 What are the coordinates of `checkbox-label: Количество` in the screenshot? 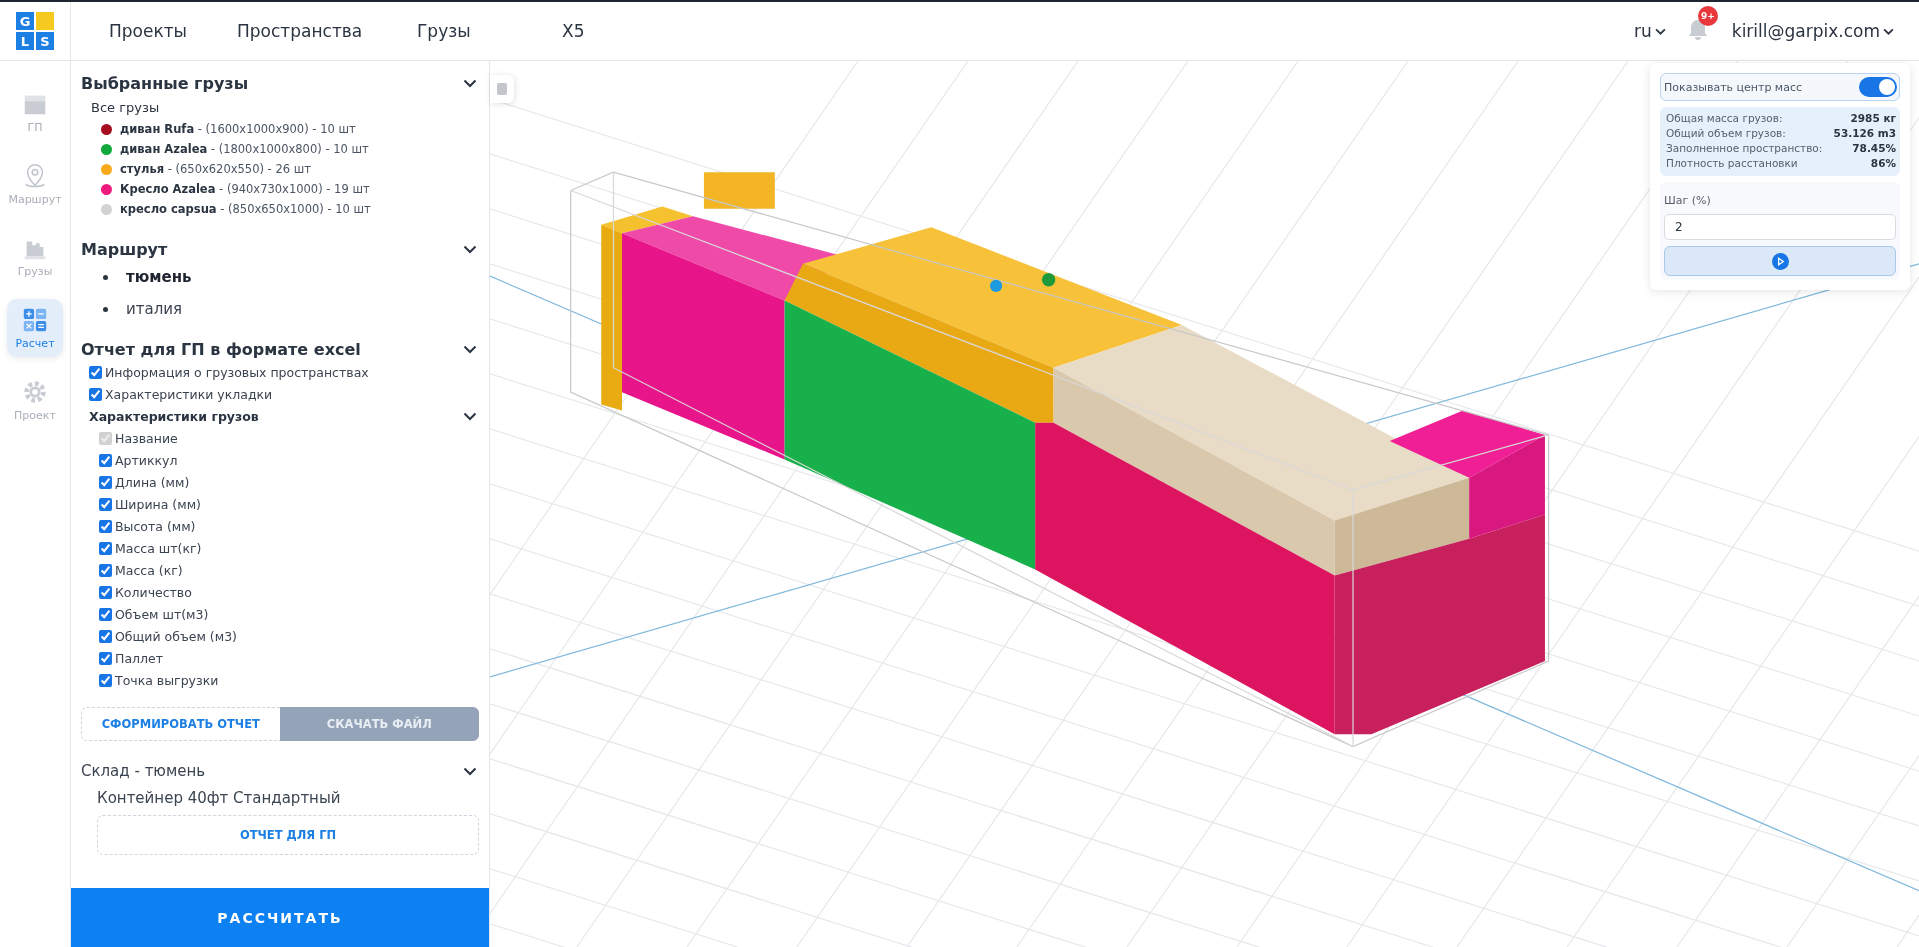 It's located at (153, 592).